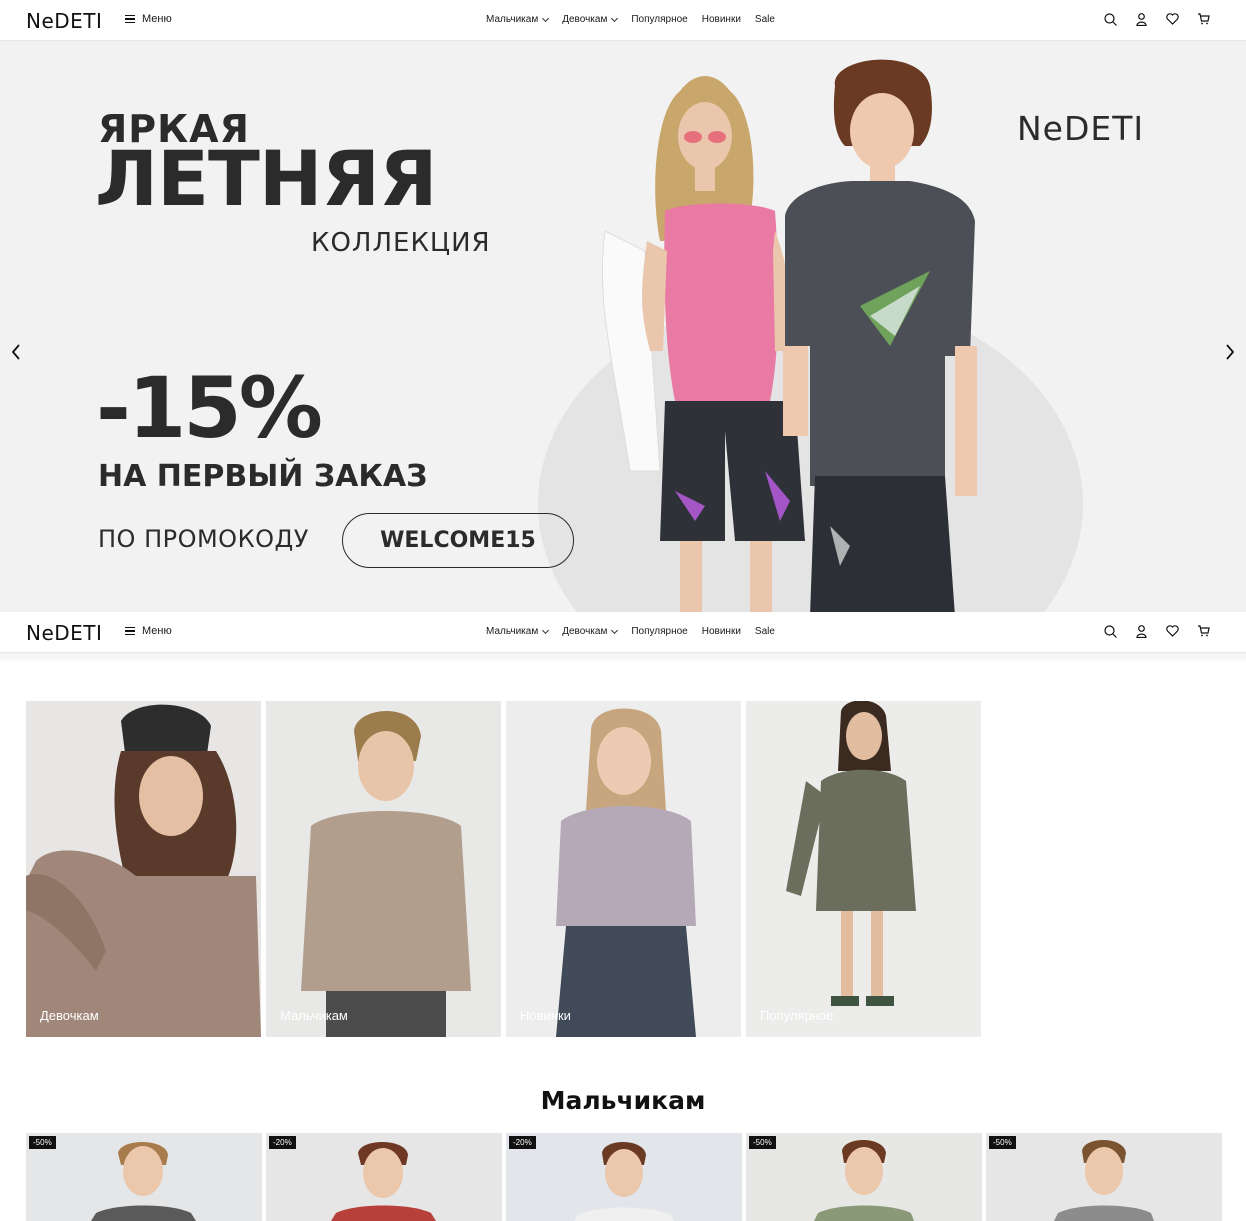 The height and width of the screenshot is (1221, 1246). What do you see at coordinates (797, 1015) in the screenshot?
I see `category-label: Популярное` at bounding box center [797, 1015].